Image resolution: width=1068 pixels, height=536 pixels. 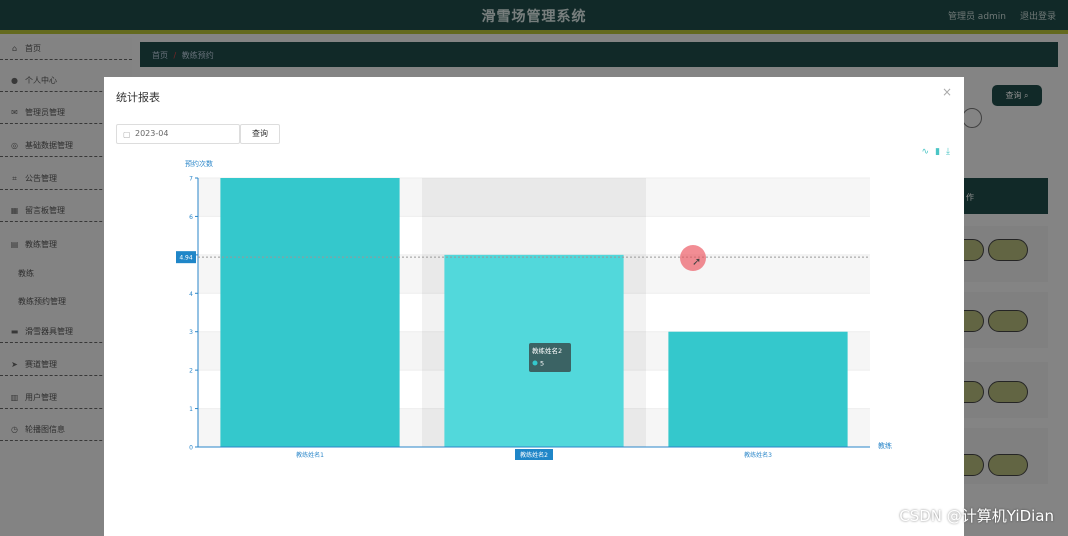 What do you see at coordinates (191, 448) in the screenshot?
I see `y-tick-label: 0` at bounding box center [191, 448].